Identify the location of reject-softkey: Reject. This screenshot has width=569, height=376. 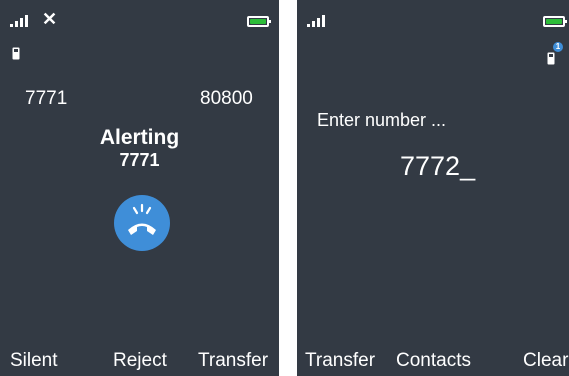
(140, 361).